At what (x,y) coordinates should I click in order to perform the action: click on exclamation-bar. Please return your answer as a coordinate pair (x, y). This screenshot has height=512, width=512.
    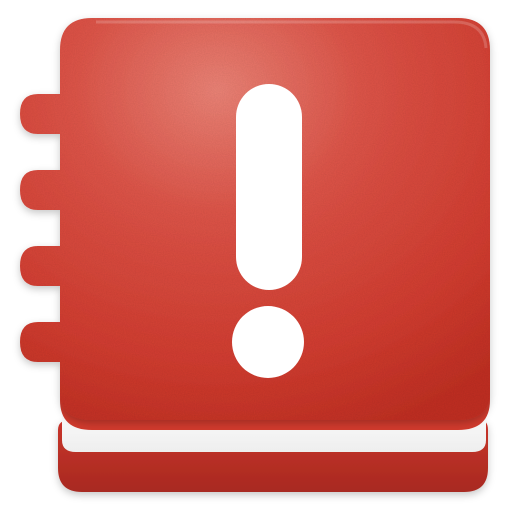
    Looking at the image, I should click on (269, 187).